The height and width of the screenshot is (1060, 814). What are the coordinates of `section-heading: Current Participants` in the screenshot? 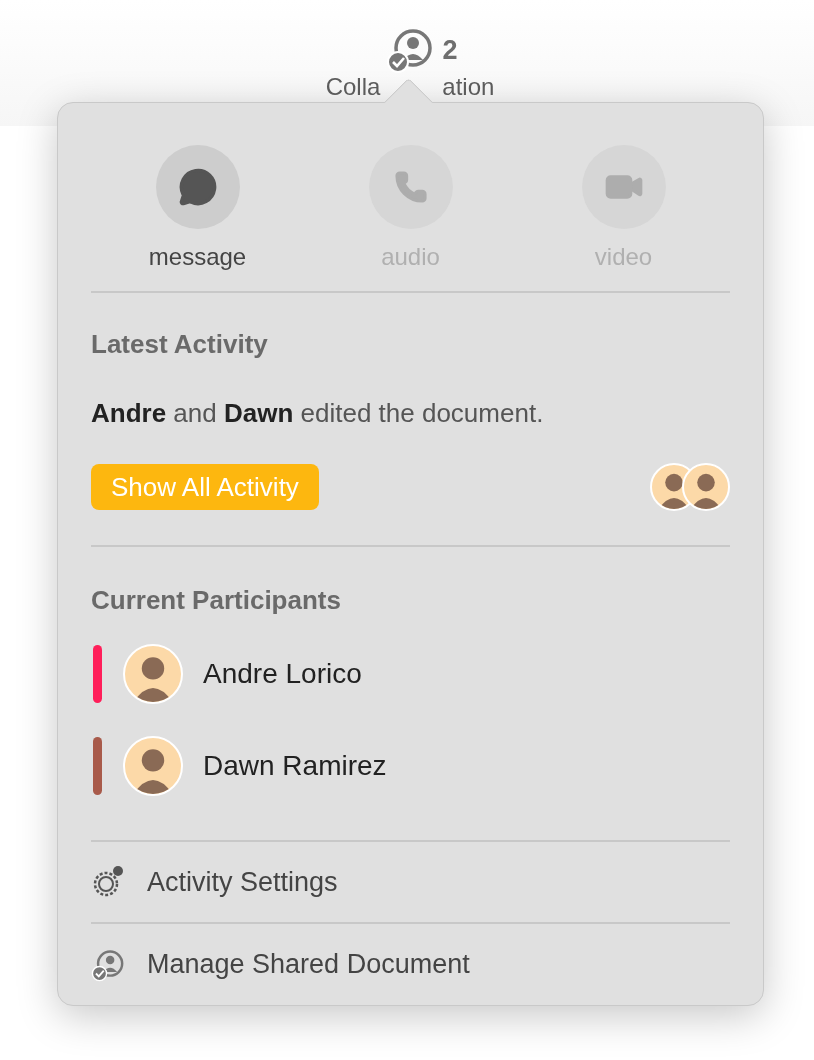 It's located at (216, 600).